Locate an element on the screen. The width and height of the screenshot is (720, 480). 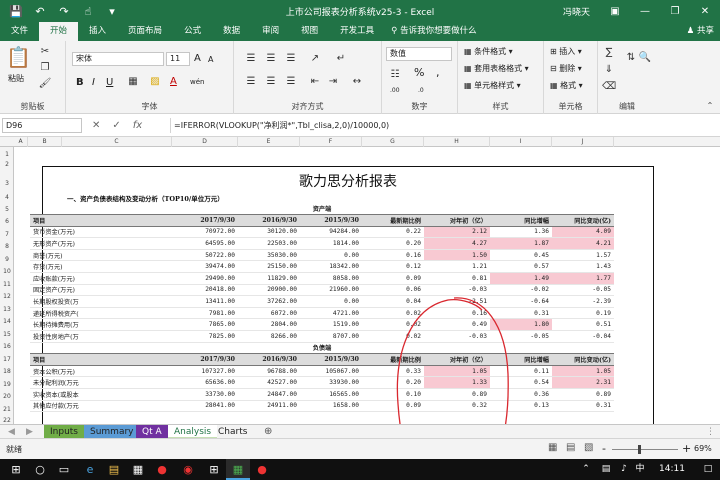
value-cell: 4.21 is located at coordinates (583, 243).